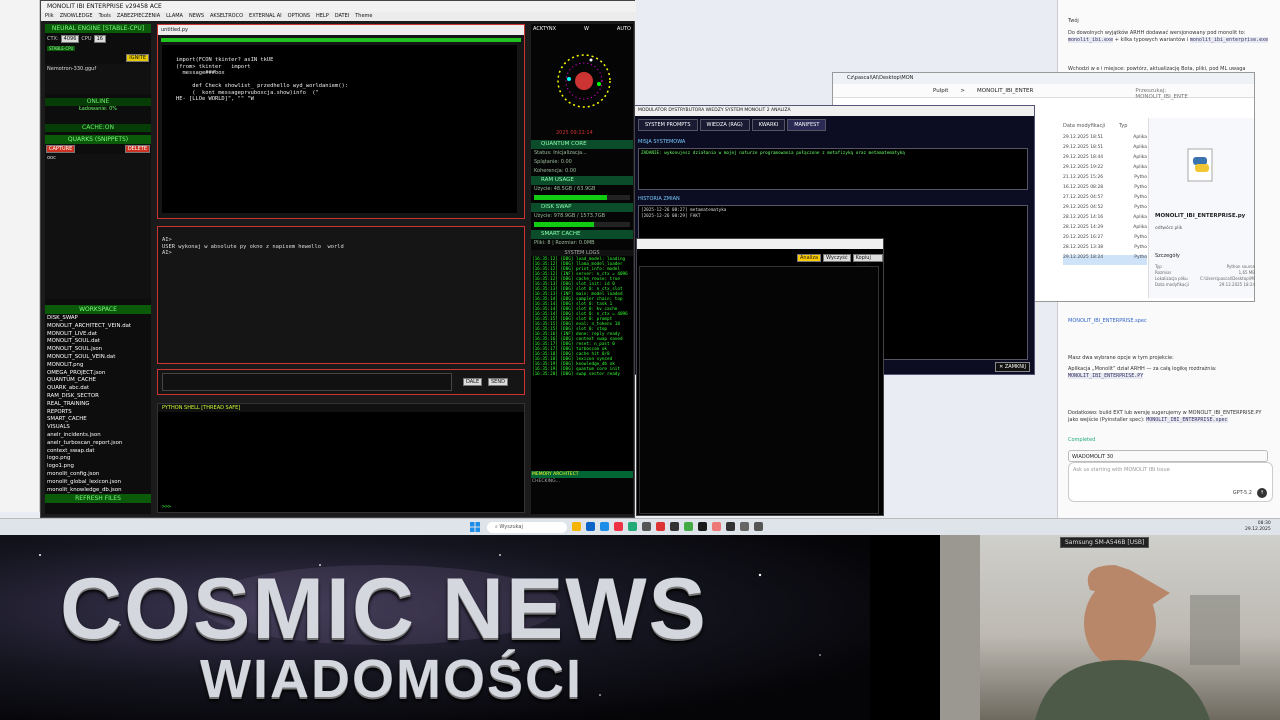 This screenshot has height=720, width=1280. What do you see at coordinates (98, 350) in the screenshot?
I see `workspace-file: MONOLIT_SOUL.json` at bounding box center [98, 350].